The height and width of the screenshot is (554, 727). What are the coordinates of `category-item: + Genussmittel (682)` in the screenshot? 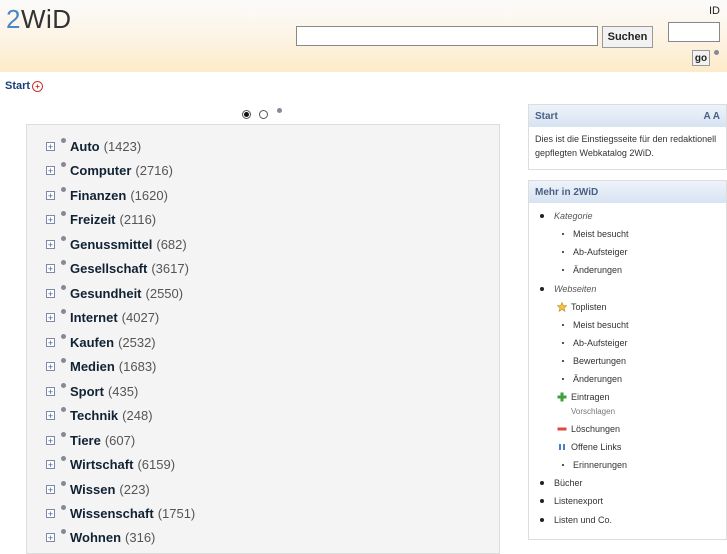 It's located at (116, 244).